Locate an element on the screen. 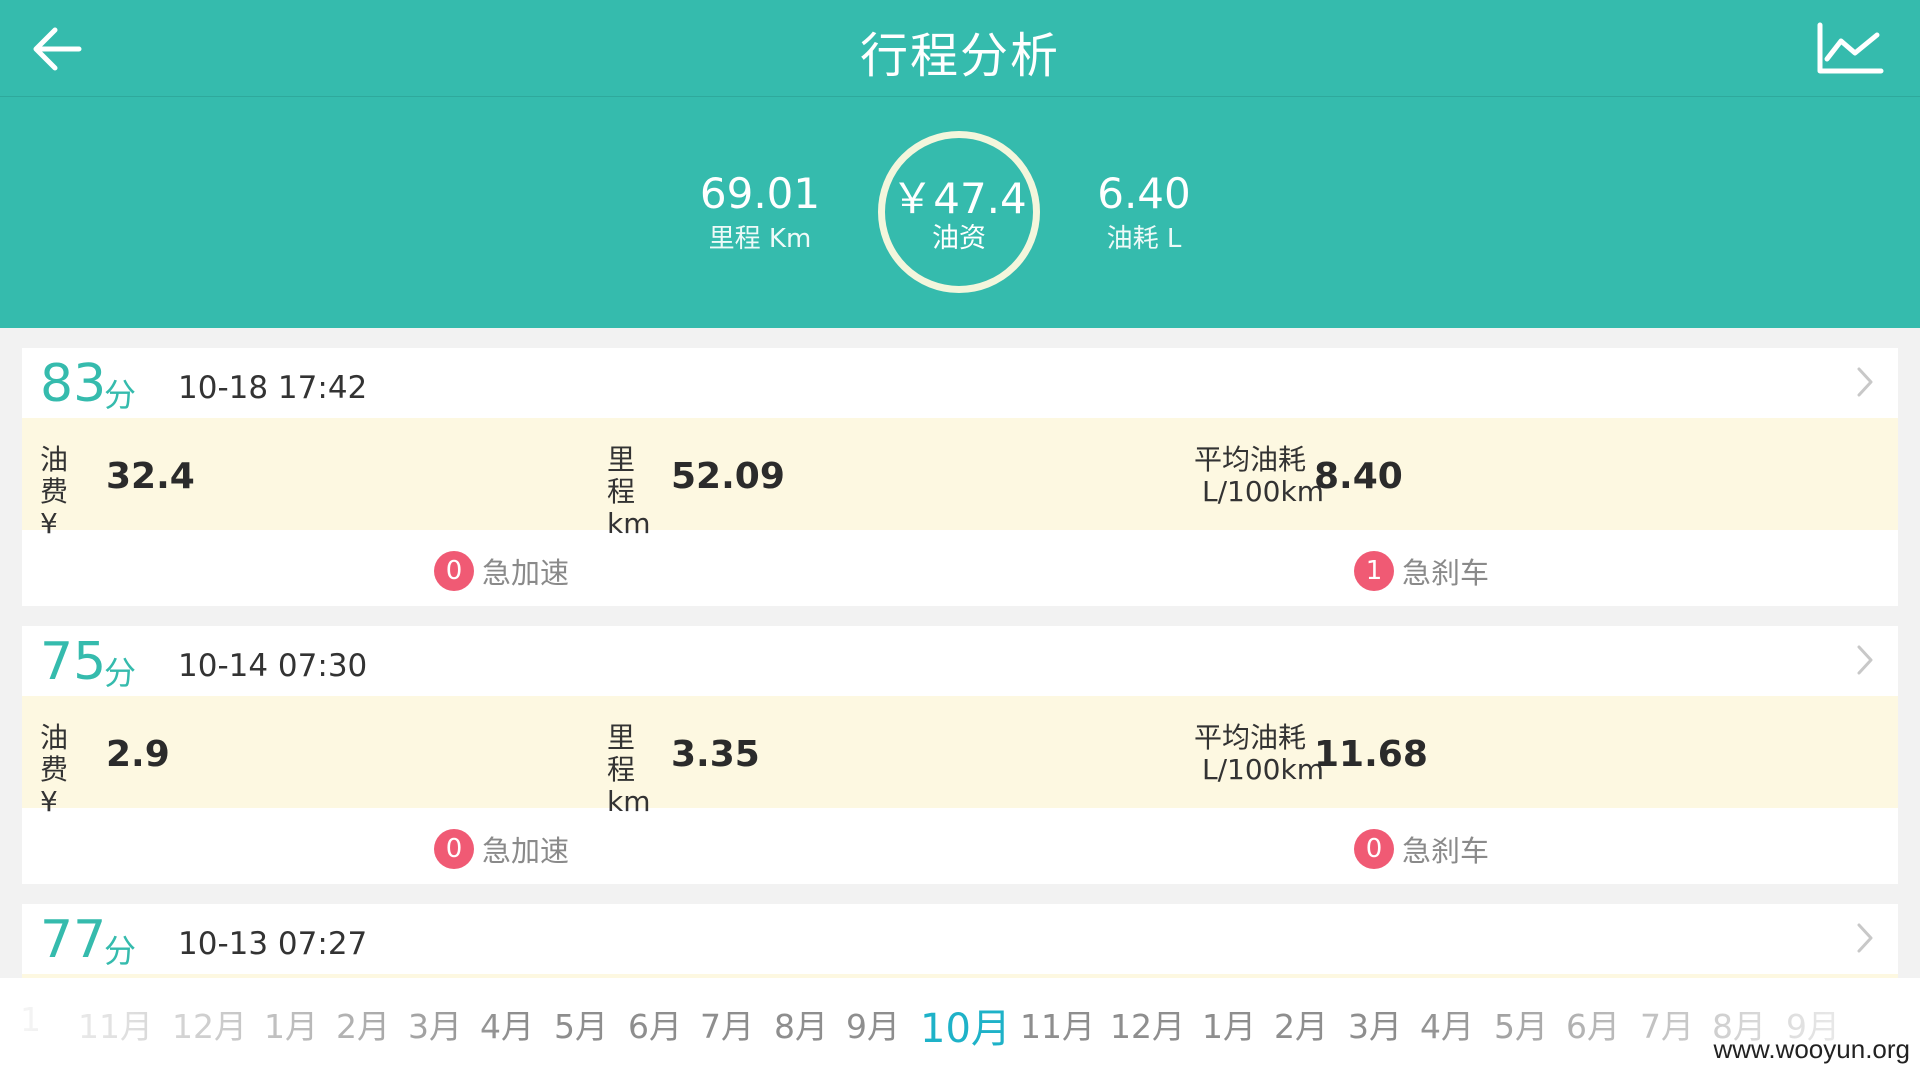 This screenshot has width=1920, height=1080. metric-avg-fuel-value: 11.68 is located at coordinates (1371, 754).